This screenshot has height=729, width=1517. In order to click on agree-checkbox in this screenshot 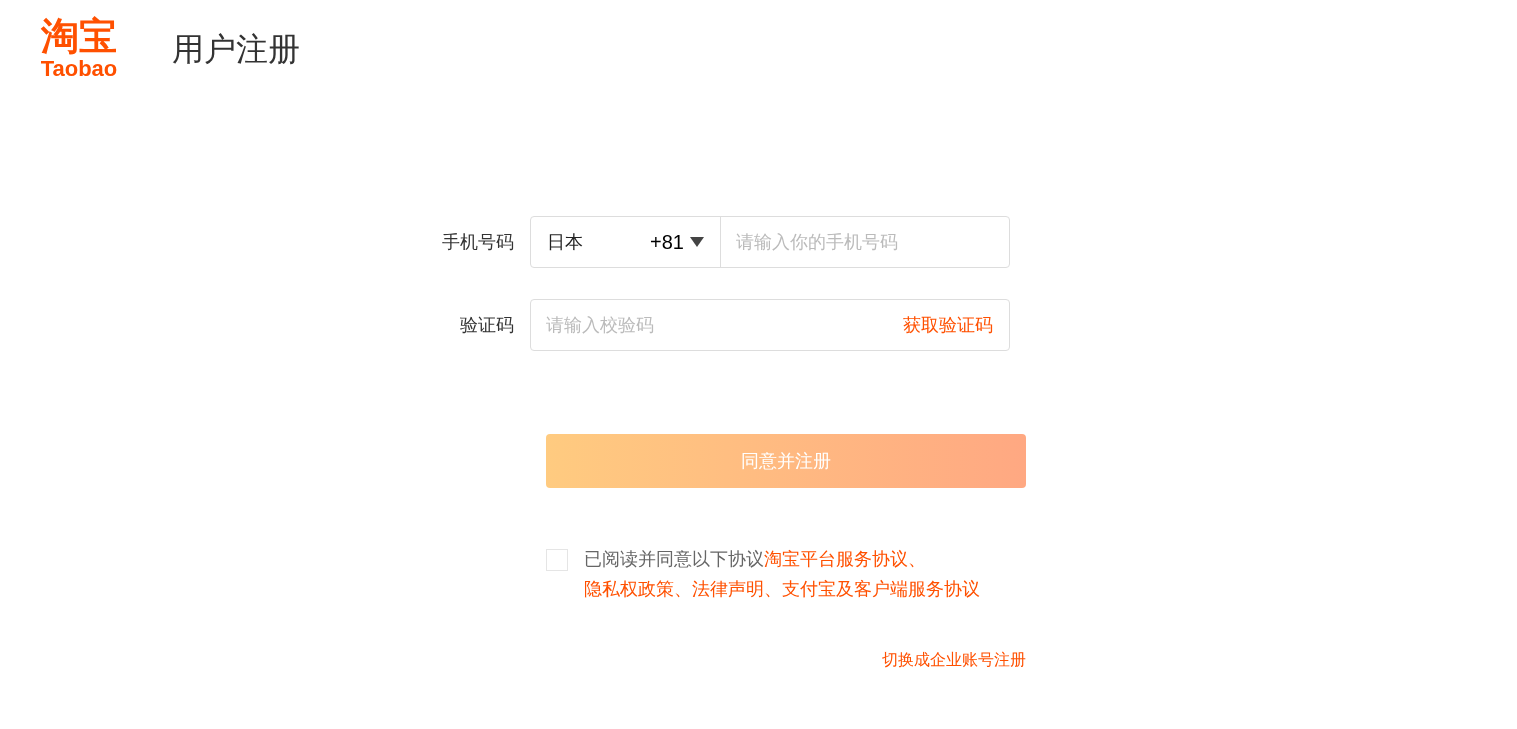, I will do `click(557, 560)`.